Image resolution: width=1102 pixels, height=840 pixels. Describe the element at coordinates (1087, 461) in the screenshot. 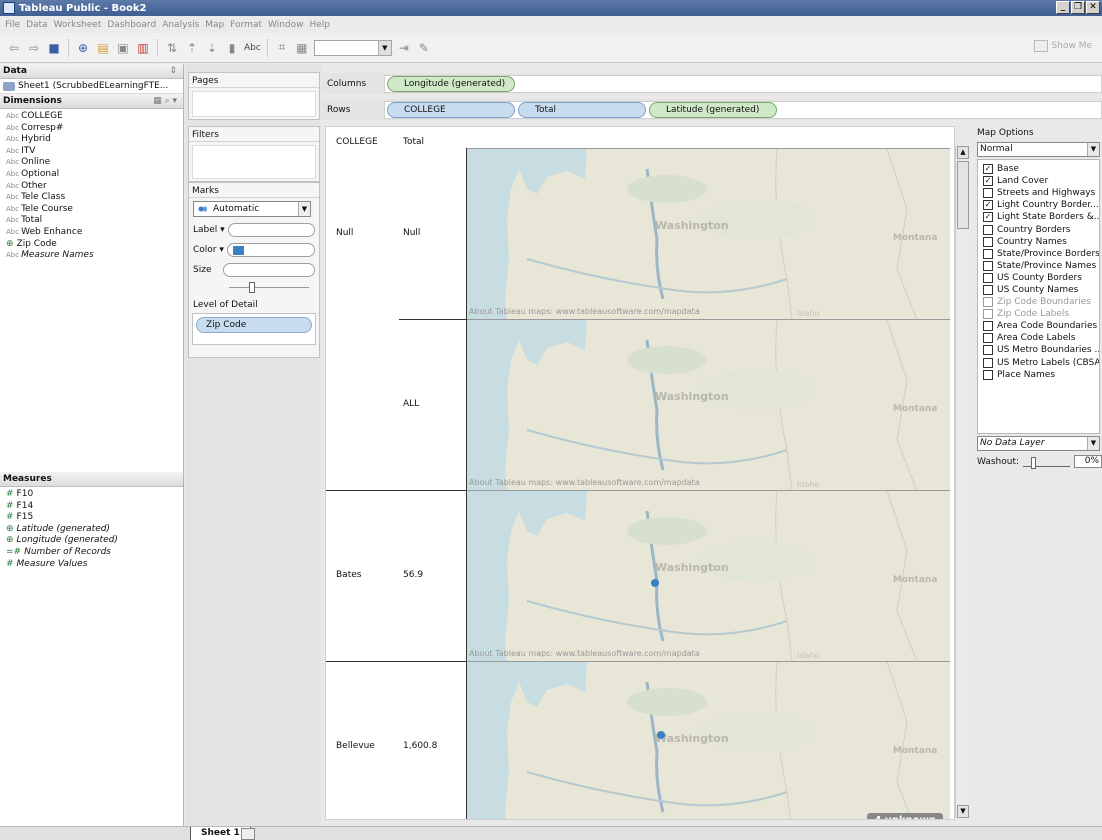

I see `washout-value-input: 0%` at that location.